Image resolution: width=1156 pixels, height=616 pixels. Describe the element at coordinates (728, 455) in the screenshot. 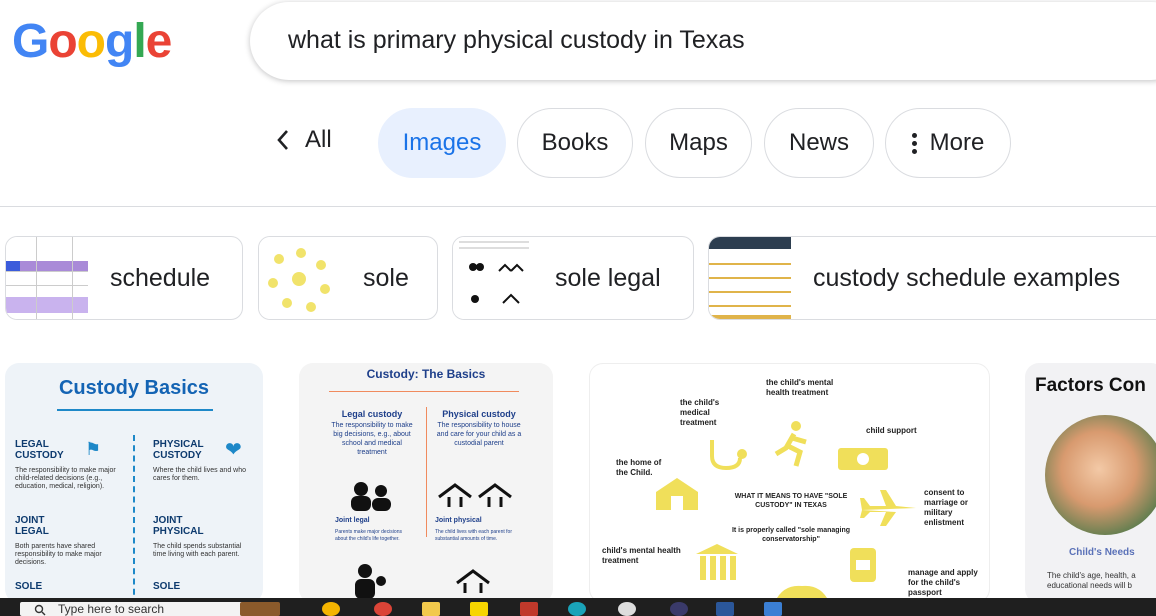

I see `stethoscope-icon` at that location.